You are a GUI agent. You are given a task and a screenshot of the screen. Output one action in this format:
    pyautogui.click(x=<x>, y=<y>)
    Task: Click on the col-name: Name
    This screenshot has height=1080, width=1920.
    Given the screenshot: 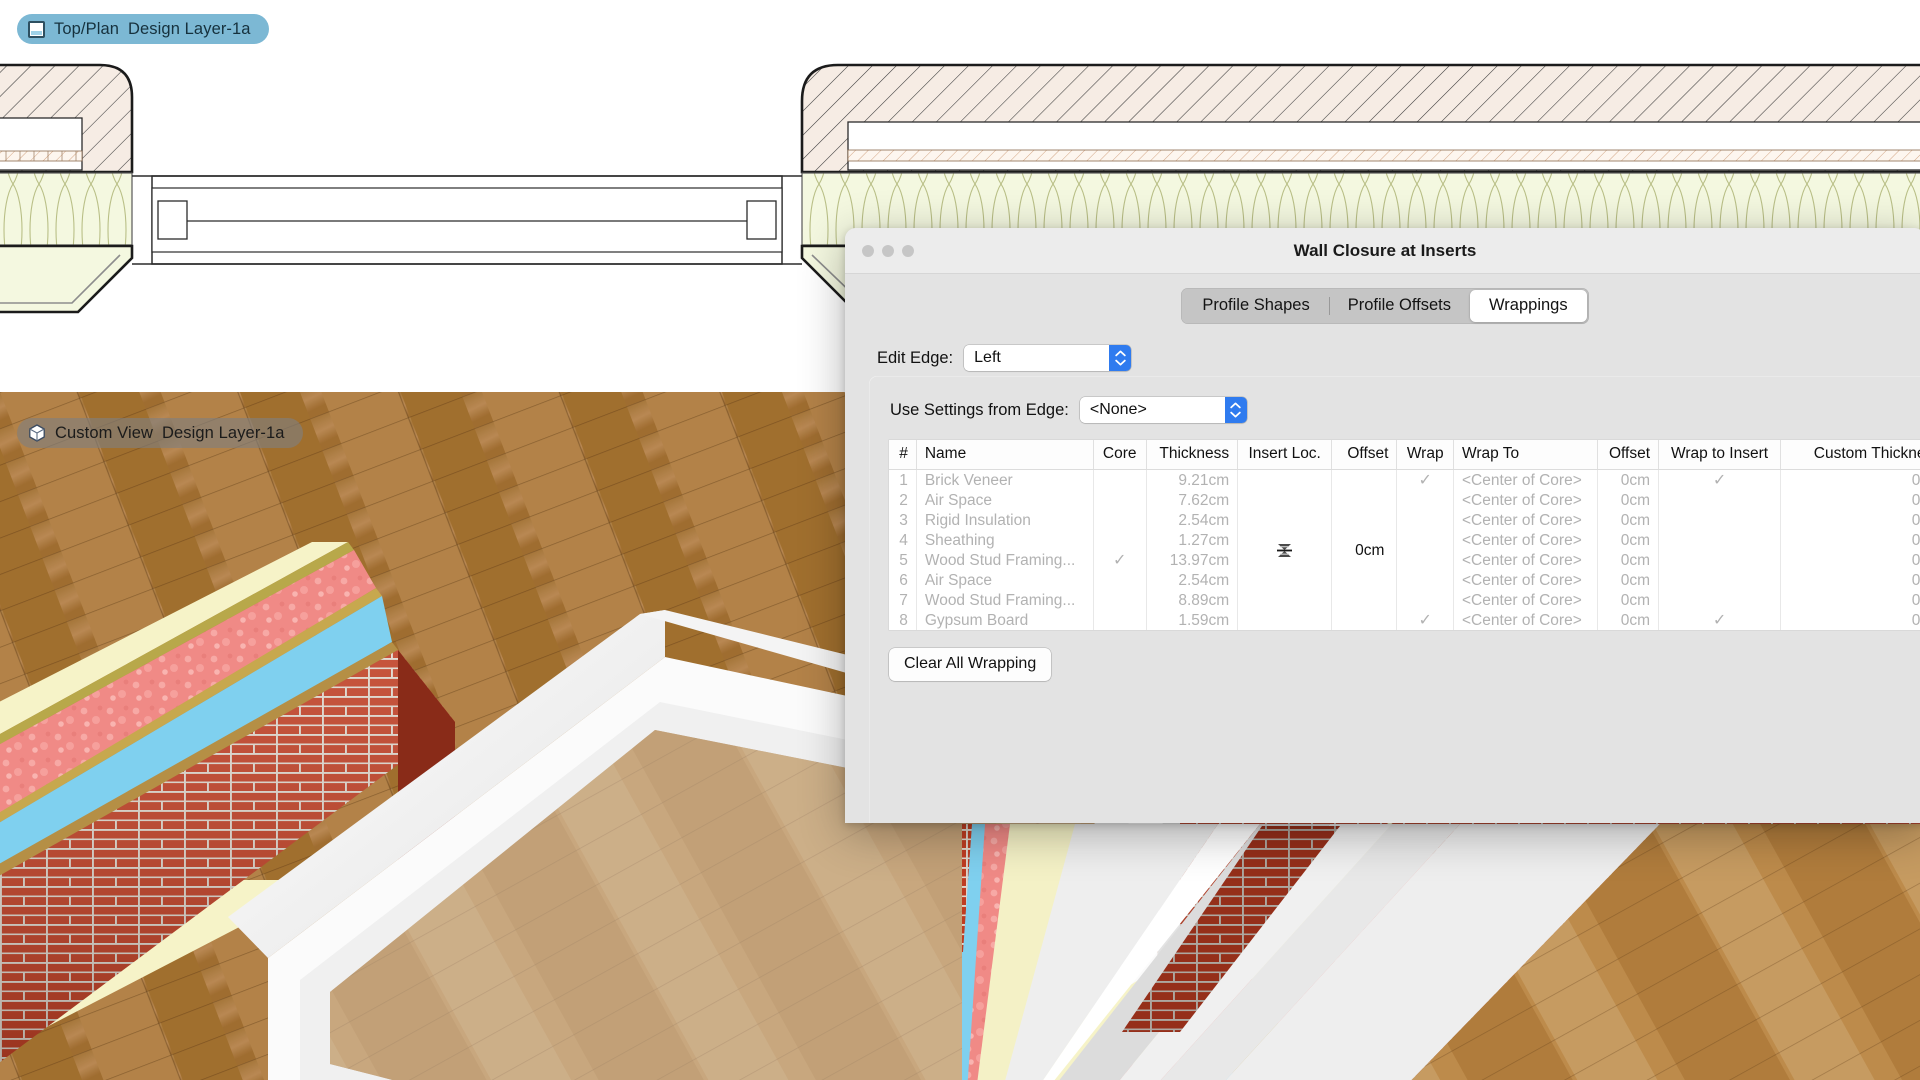 What is the action you would take?
    pyautogui.click(x=1005, y=455)
    